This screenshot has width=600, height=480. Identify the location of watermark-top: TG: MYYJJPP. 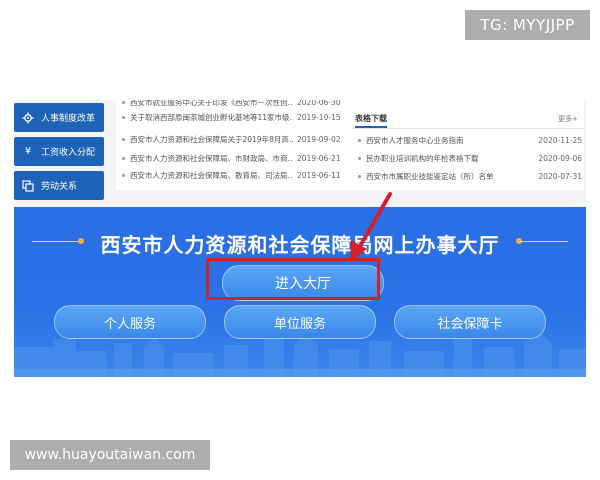
(527, 25).